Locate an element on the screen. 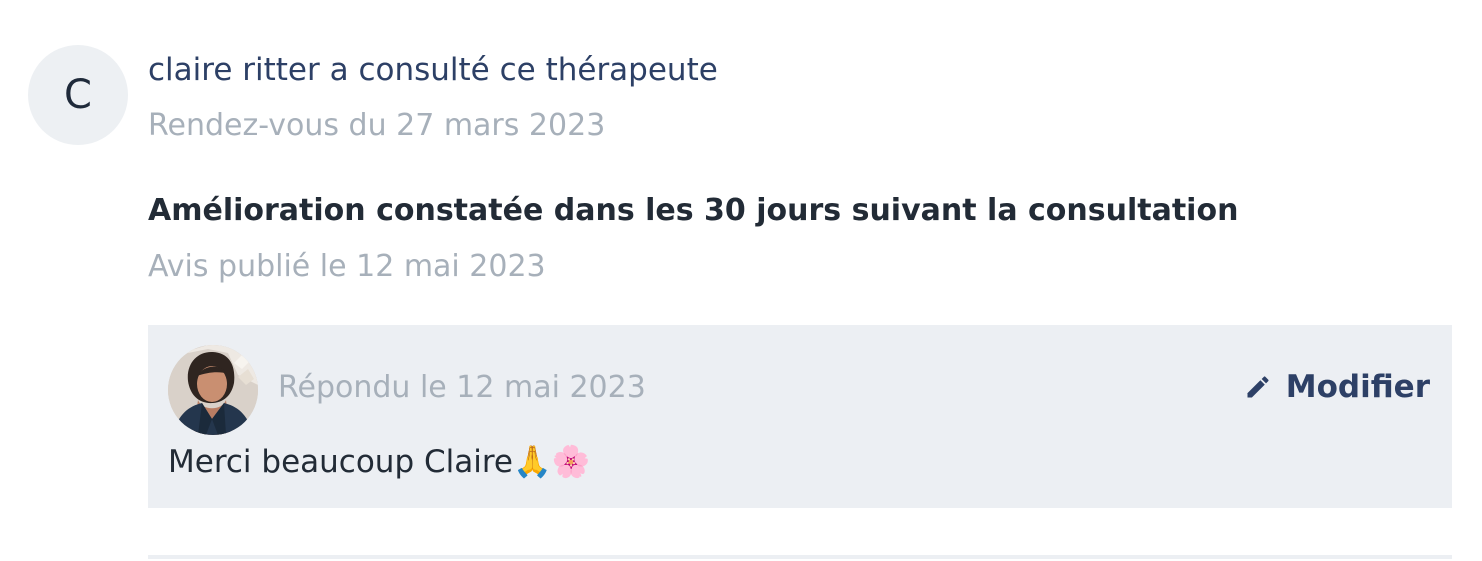 The height and width of the screenshot is (561, 1482). reply-date: Répondu le 12 mai 2023 is located at coordinates (462, 387).